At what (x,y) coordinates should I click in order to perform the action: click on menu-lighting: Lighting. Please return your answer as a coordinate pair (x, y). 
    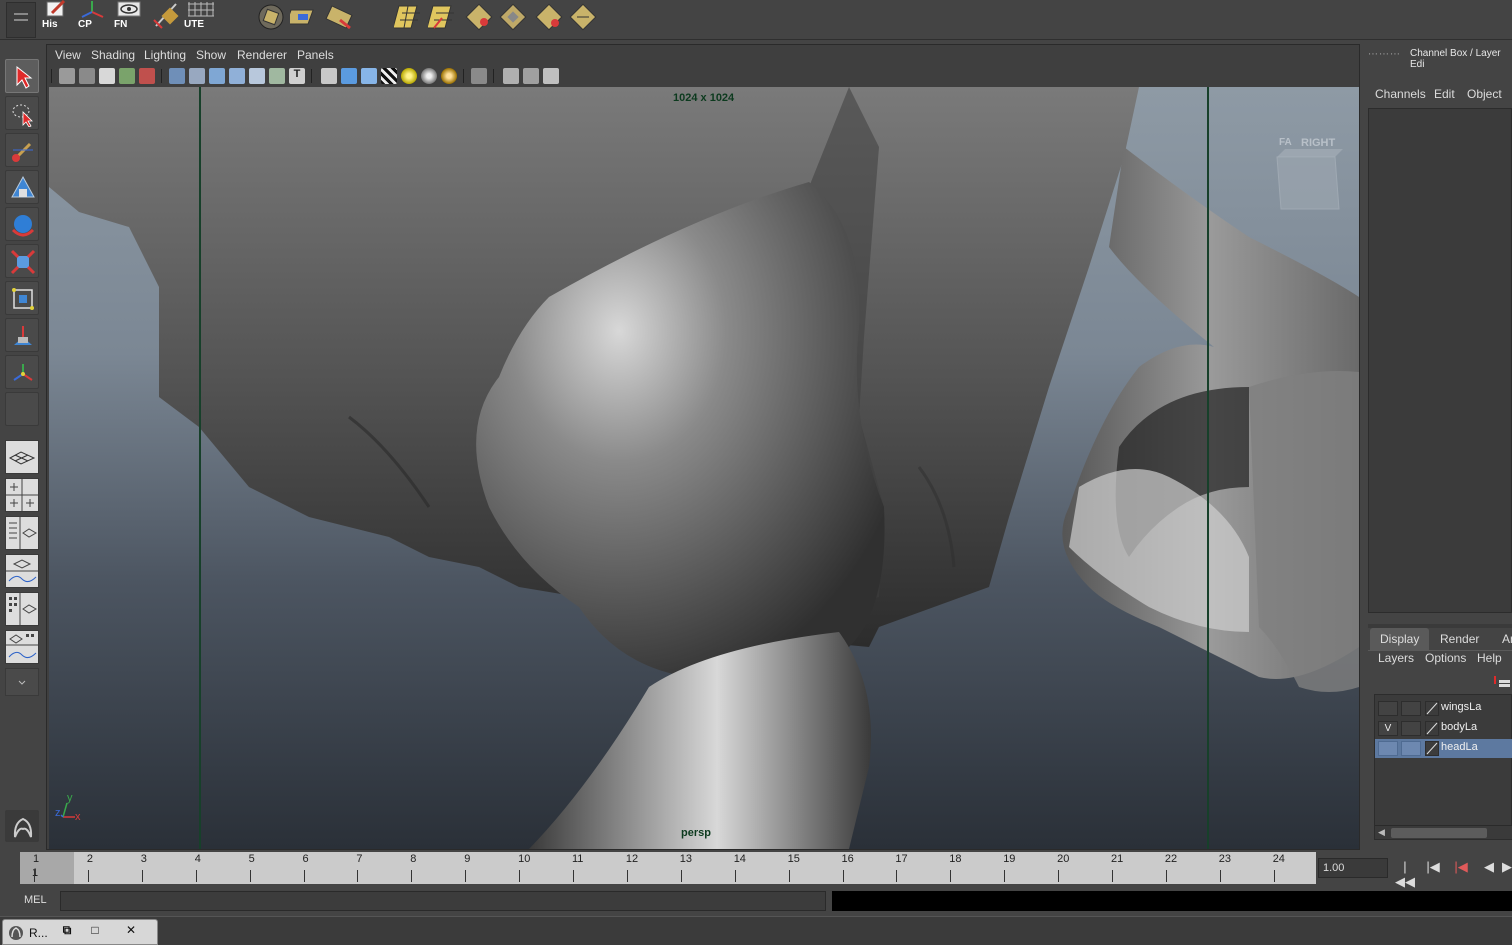
    Looking at the image, I should click on (165, 55).